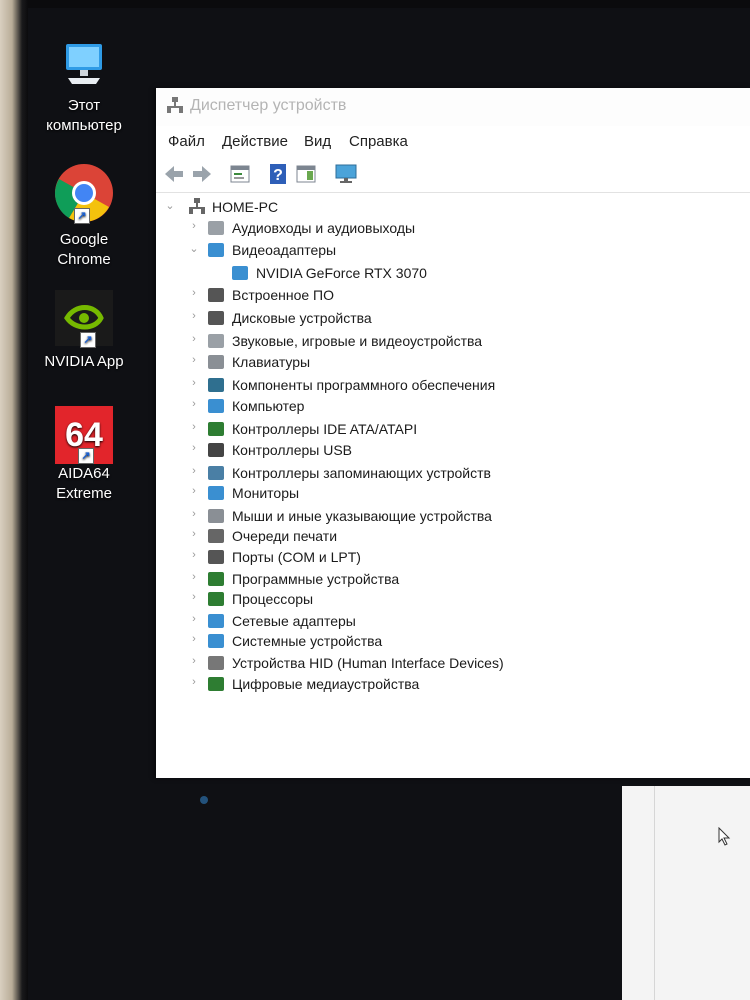  I want to click on mouse-cursor-icon, so click(724, 836).